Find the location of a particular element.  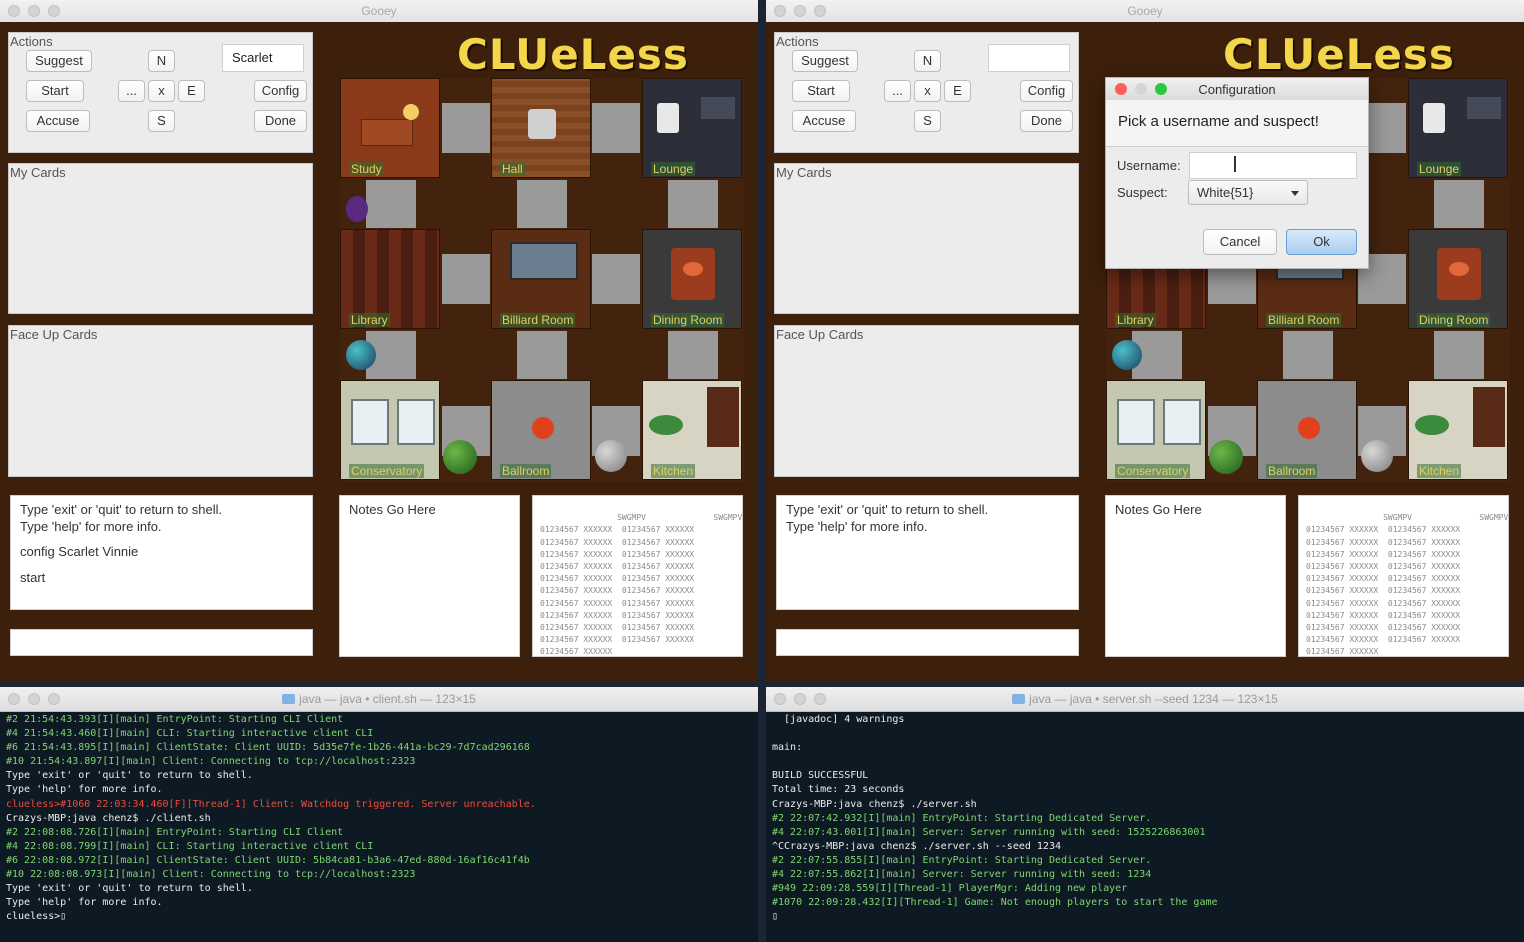

food-icon is located at coordinates (1459, 269).